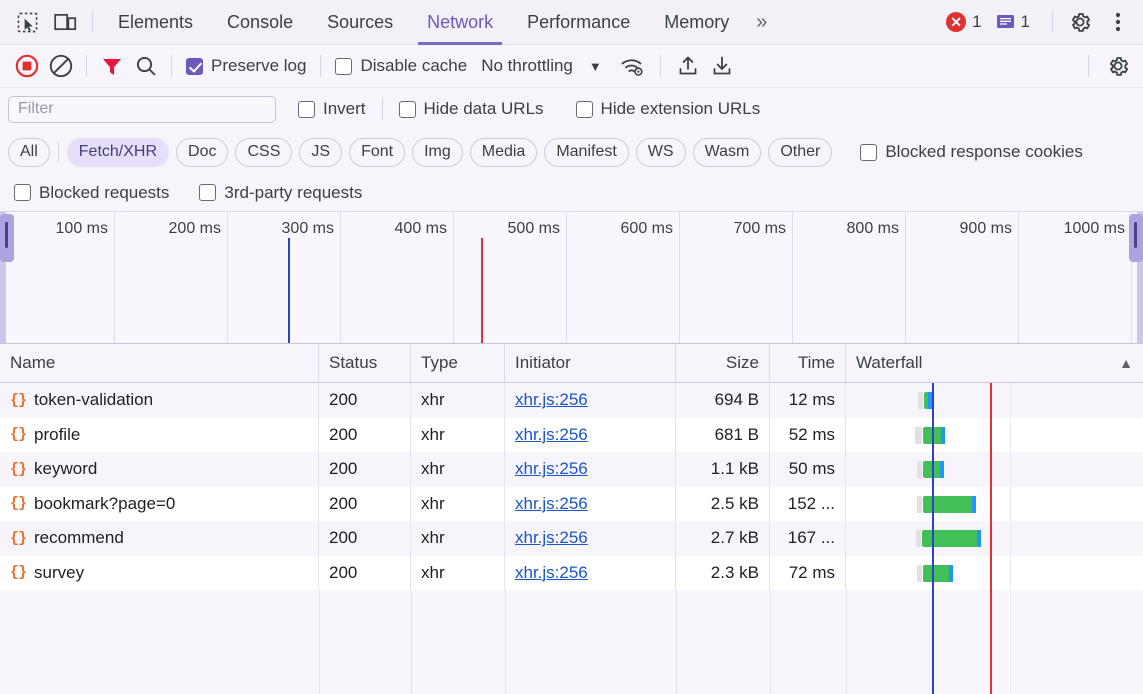 The width and height of the screenshot is (1143, 694). Describe the element at coordinates (722, 66) in the screenshot. I see `export-har-icon` at that location.